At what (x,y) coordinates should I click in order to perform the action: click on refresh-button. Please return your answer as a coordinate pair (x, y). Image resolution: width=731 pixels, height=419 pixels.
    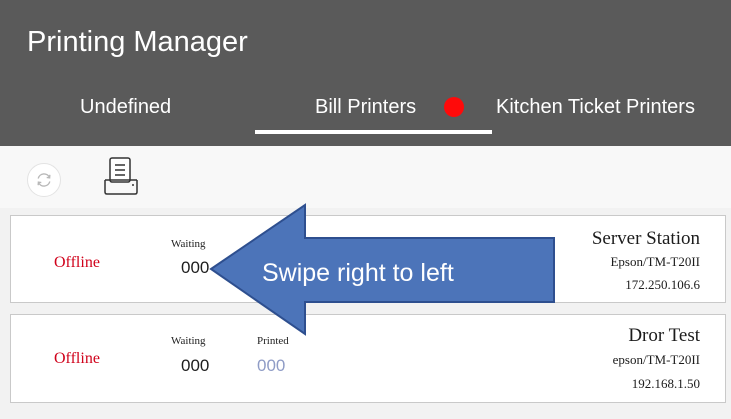
    Looking at the image, I should click on (44, 180).